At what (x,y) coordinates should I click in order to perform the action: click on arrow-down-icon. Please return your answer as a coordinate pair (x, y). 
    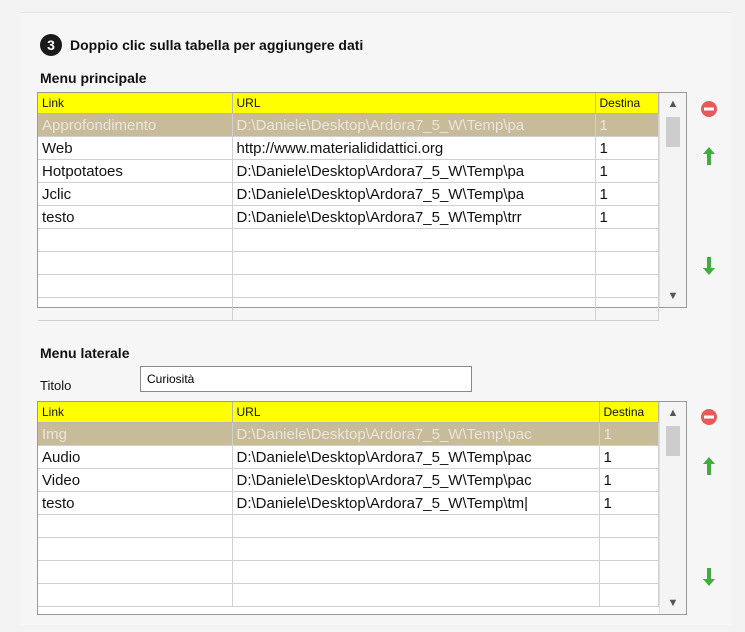
    Looking at the image, I should click on (709, 266).